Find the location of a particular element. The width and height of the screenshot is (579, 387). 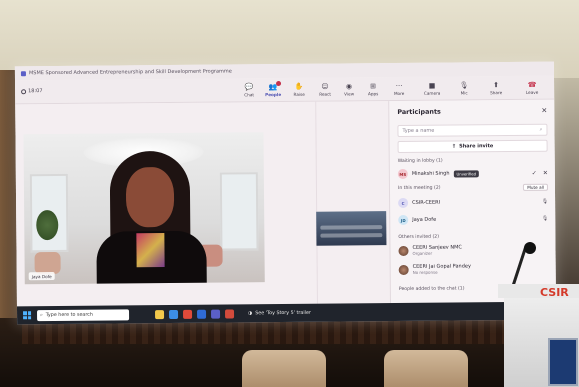

share-icon: ⬆ is located at coordinates (496, 85).